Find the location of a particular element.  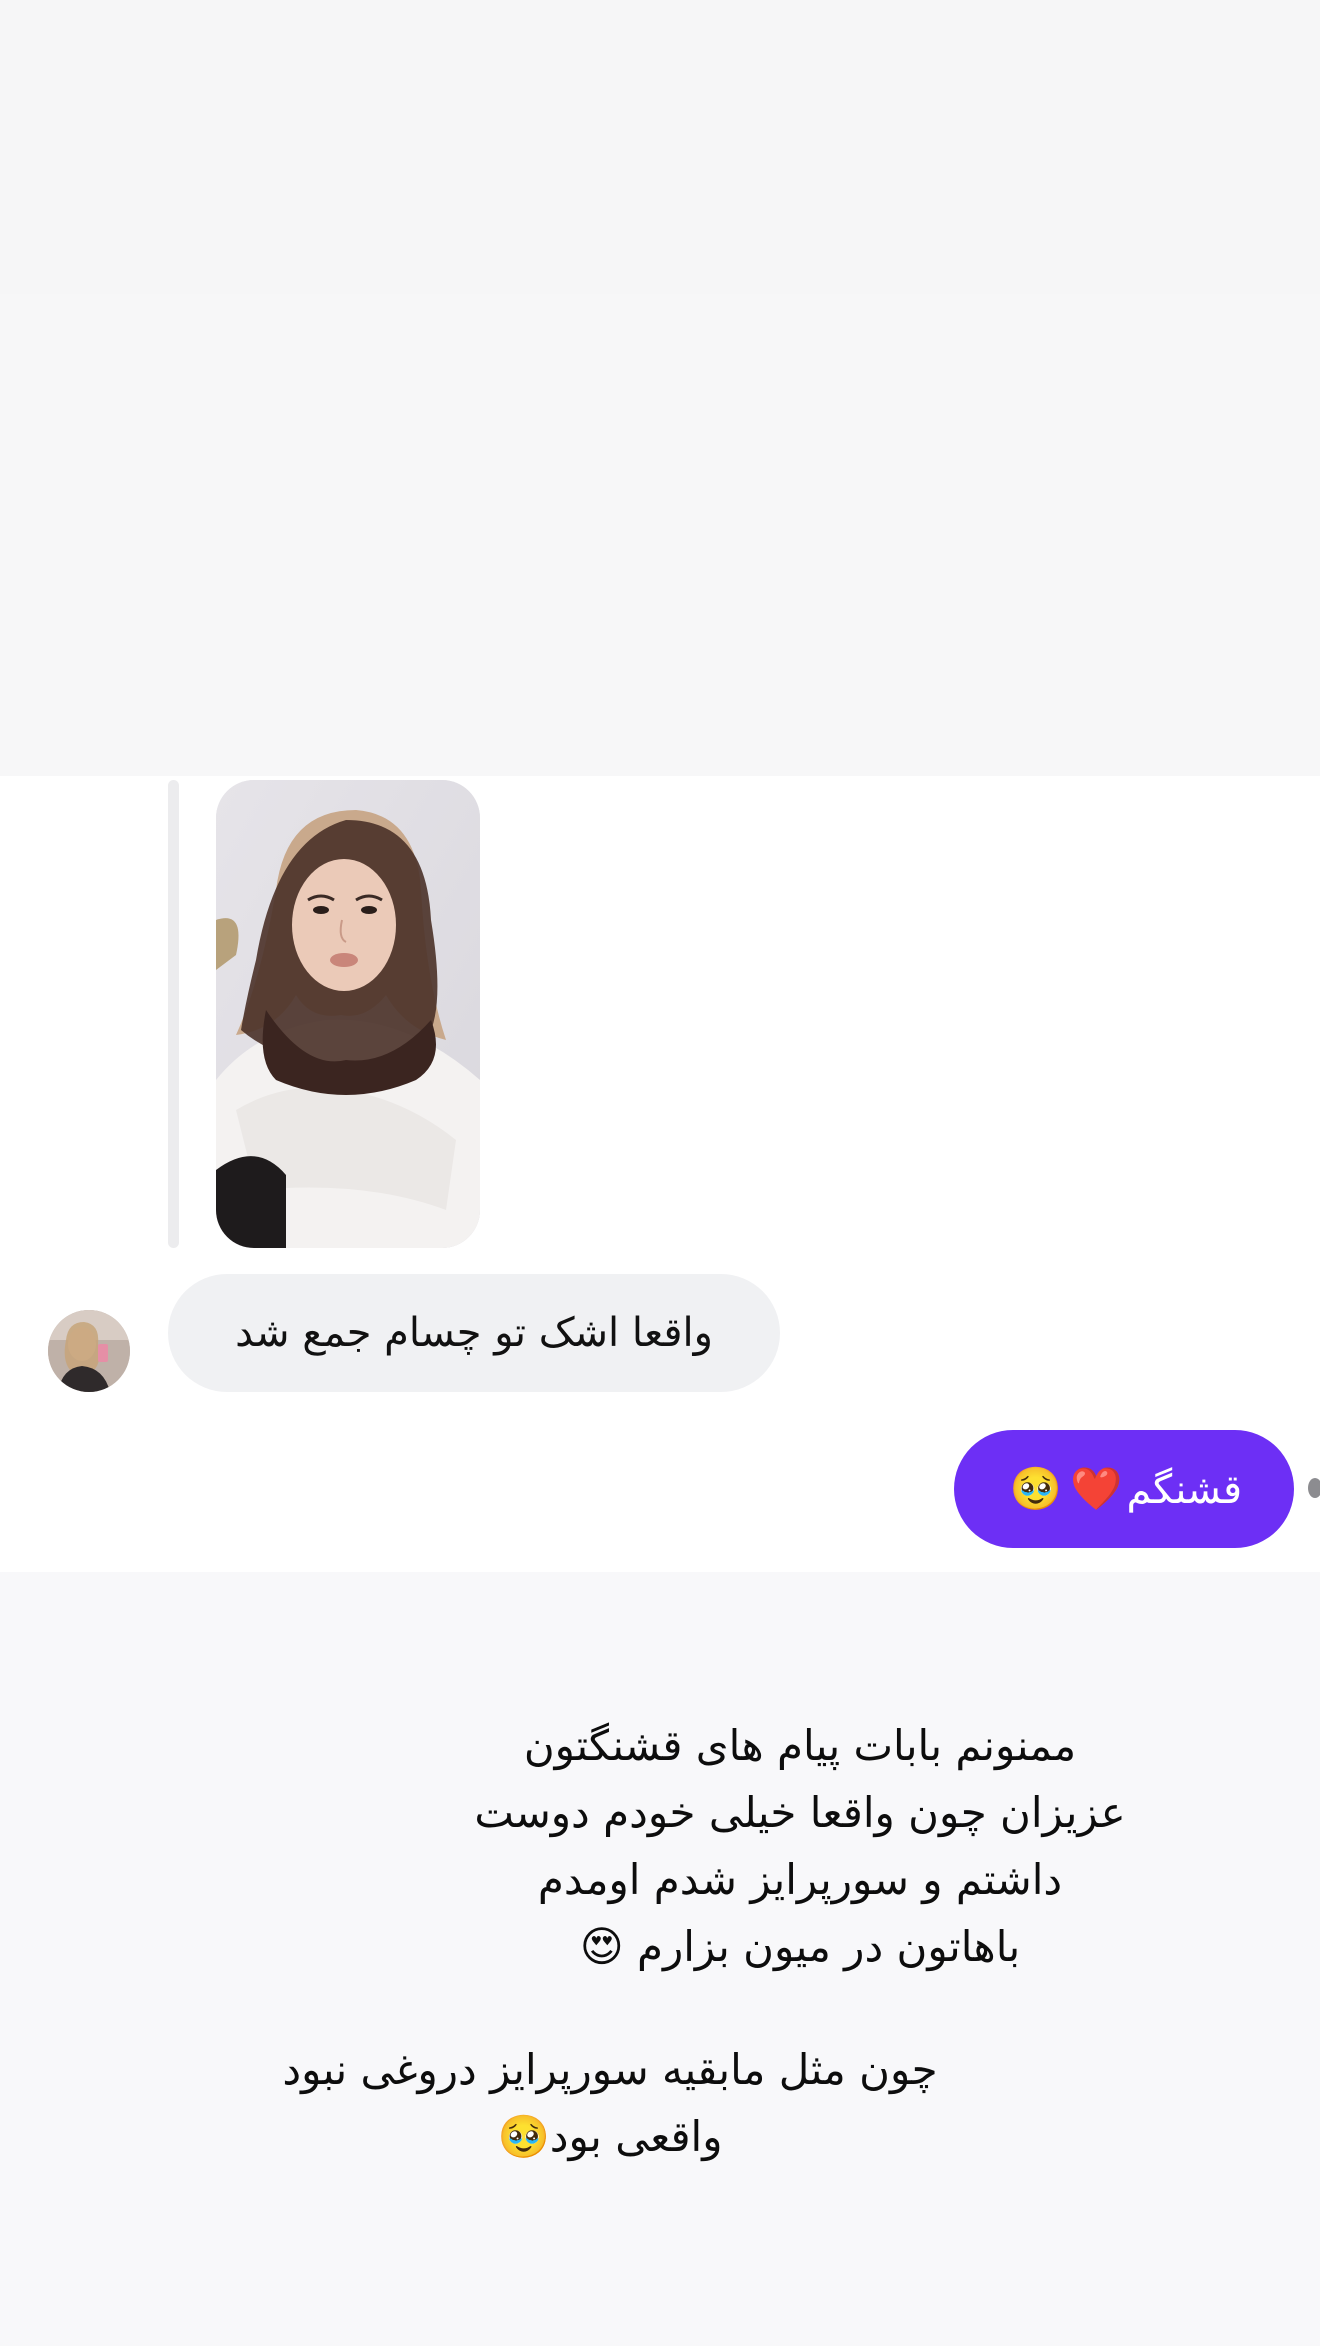

caption-line: عزیزان چون واقعا خیلی خودم دوست is located at coordinates (800, 1812).